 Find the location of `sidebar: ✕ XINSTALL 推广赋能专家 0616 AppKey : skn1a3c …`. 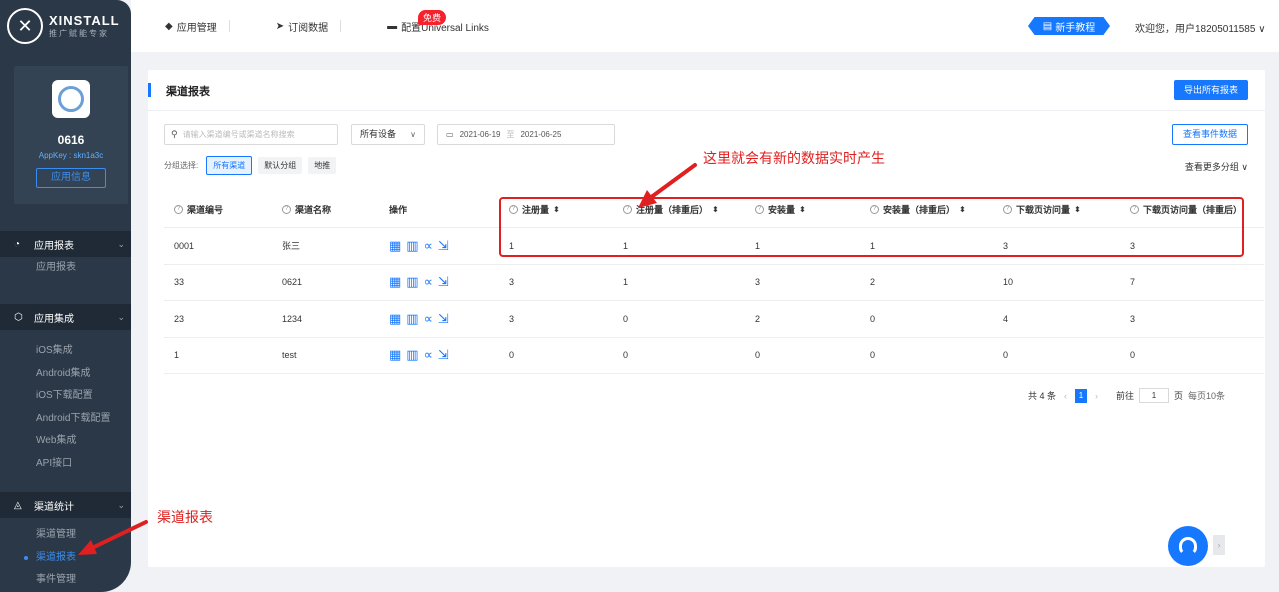

sidebar: ✕ XINSTALL 推广赋能专家 0616 AppKey : skn1a3c … is located at coordinates (65, 296).